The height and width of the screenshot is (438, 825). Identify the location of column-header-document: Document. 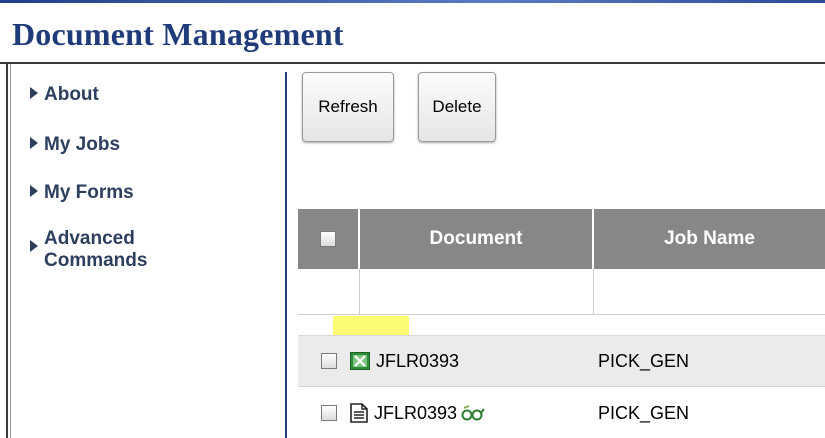
(477, 239).